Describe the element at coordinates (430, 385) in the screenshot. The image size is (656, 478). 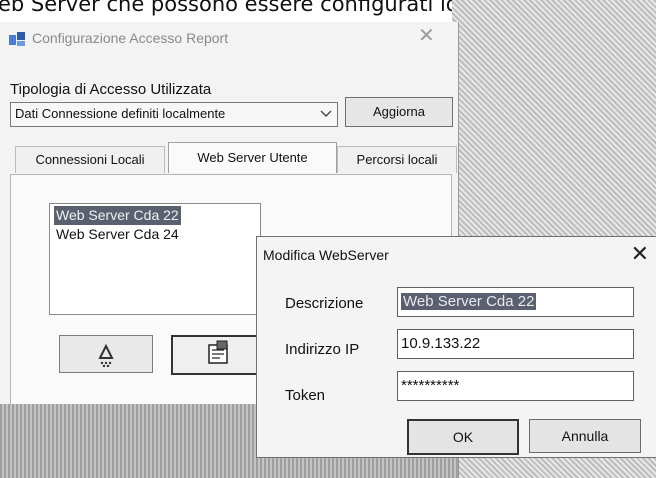
I see `token-value: **********` at that location.